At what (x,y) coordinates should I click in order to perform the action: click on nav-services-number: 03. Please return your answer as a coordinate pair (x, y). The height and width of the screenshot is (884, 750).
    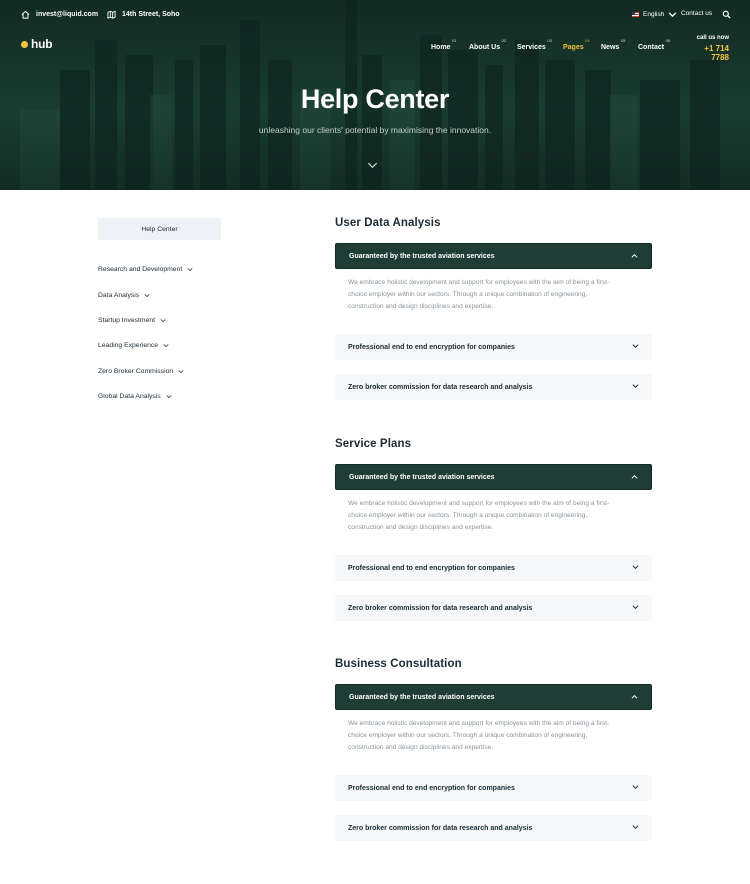
    Looking at the image, I should click on (549, 40).